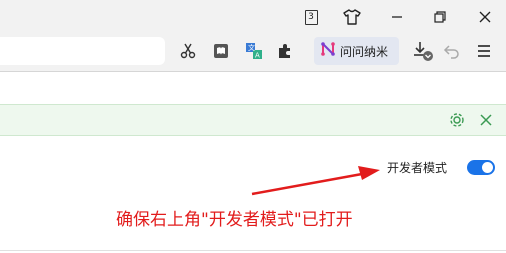 The width and height of the screenshot is (506, 253). Describe the element at coordinates (253, 250) in the screenshot. I see `section-divider` at that location.